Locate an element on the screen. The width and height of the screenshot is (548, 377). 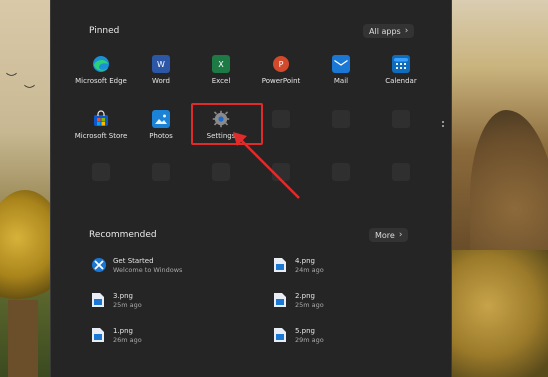
pinned-pager-dots is located at coordinates (442, 126).